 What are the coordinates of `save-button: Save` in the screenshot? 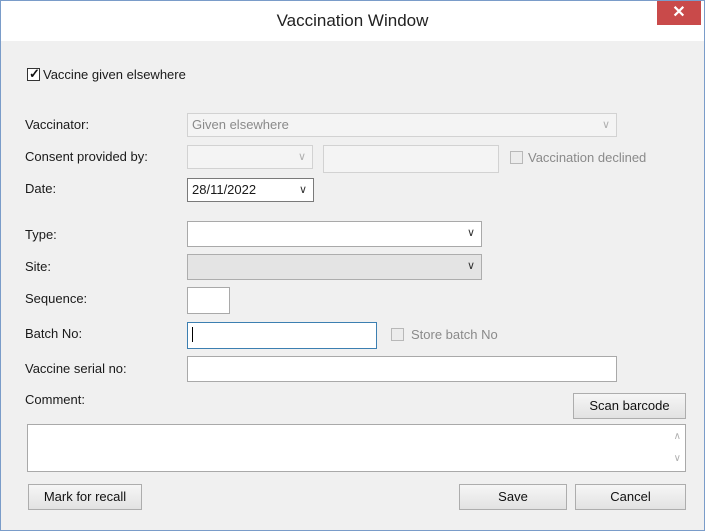 It's located at (513, 497).